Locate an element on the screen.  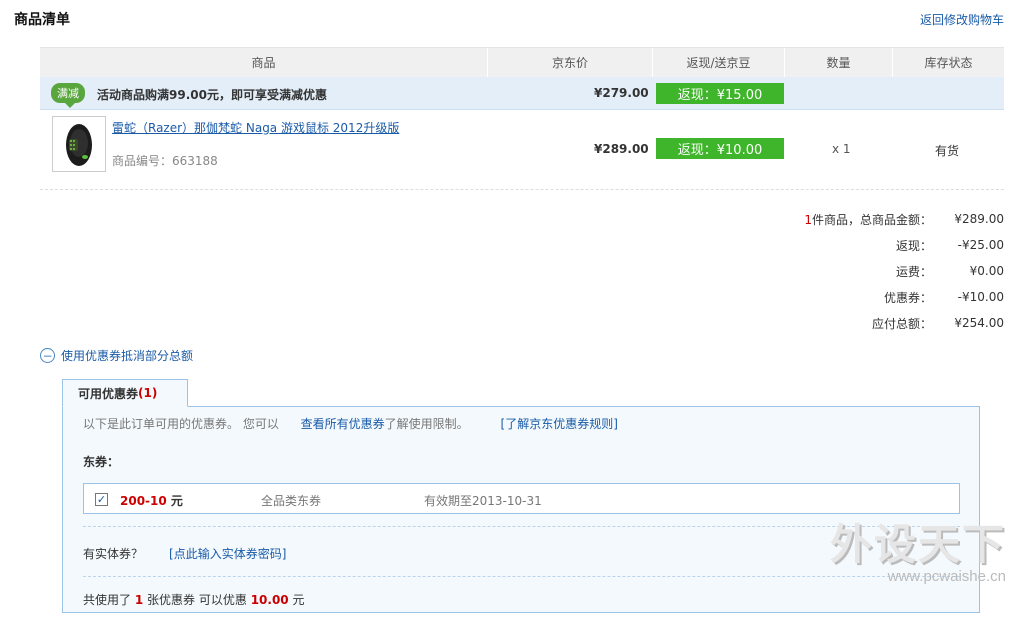
usage-prefix: 共使用了 is located at coordinates (107, 600).